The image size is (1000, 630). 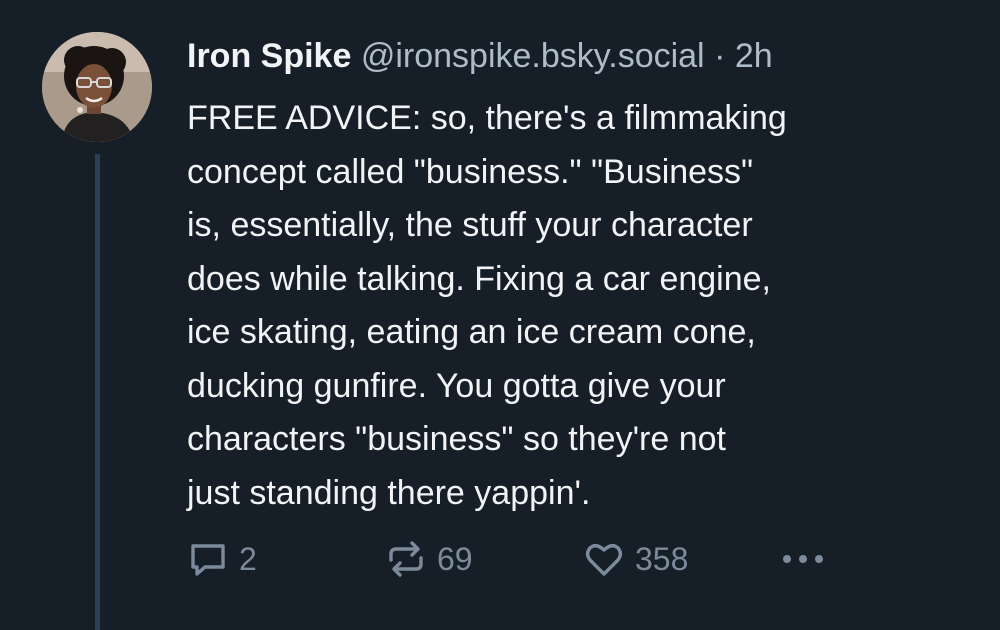 I want to click on speech-bubble-icon, so click(x=208, y=560).